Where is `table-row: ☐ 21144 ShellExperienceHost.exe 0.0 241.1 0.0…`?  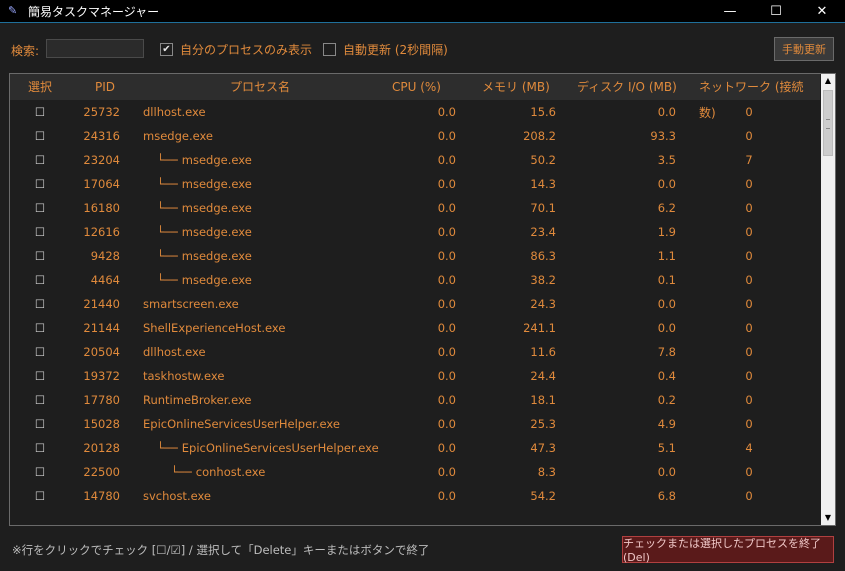 table-row: ☐ 21144 ShellExperienceHost.exe 0.0 241.1 0.0… is located at coordinates (415, 328).